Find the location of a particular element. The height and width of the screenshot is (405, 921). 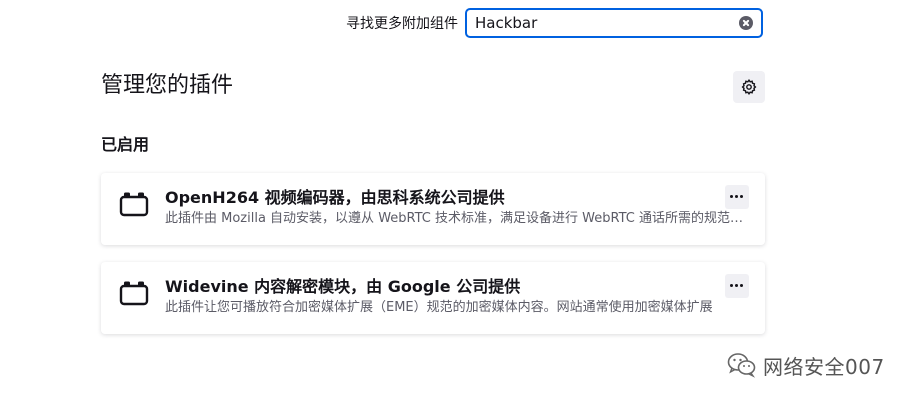

settings-button is located at coordinates (749, 87).